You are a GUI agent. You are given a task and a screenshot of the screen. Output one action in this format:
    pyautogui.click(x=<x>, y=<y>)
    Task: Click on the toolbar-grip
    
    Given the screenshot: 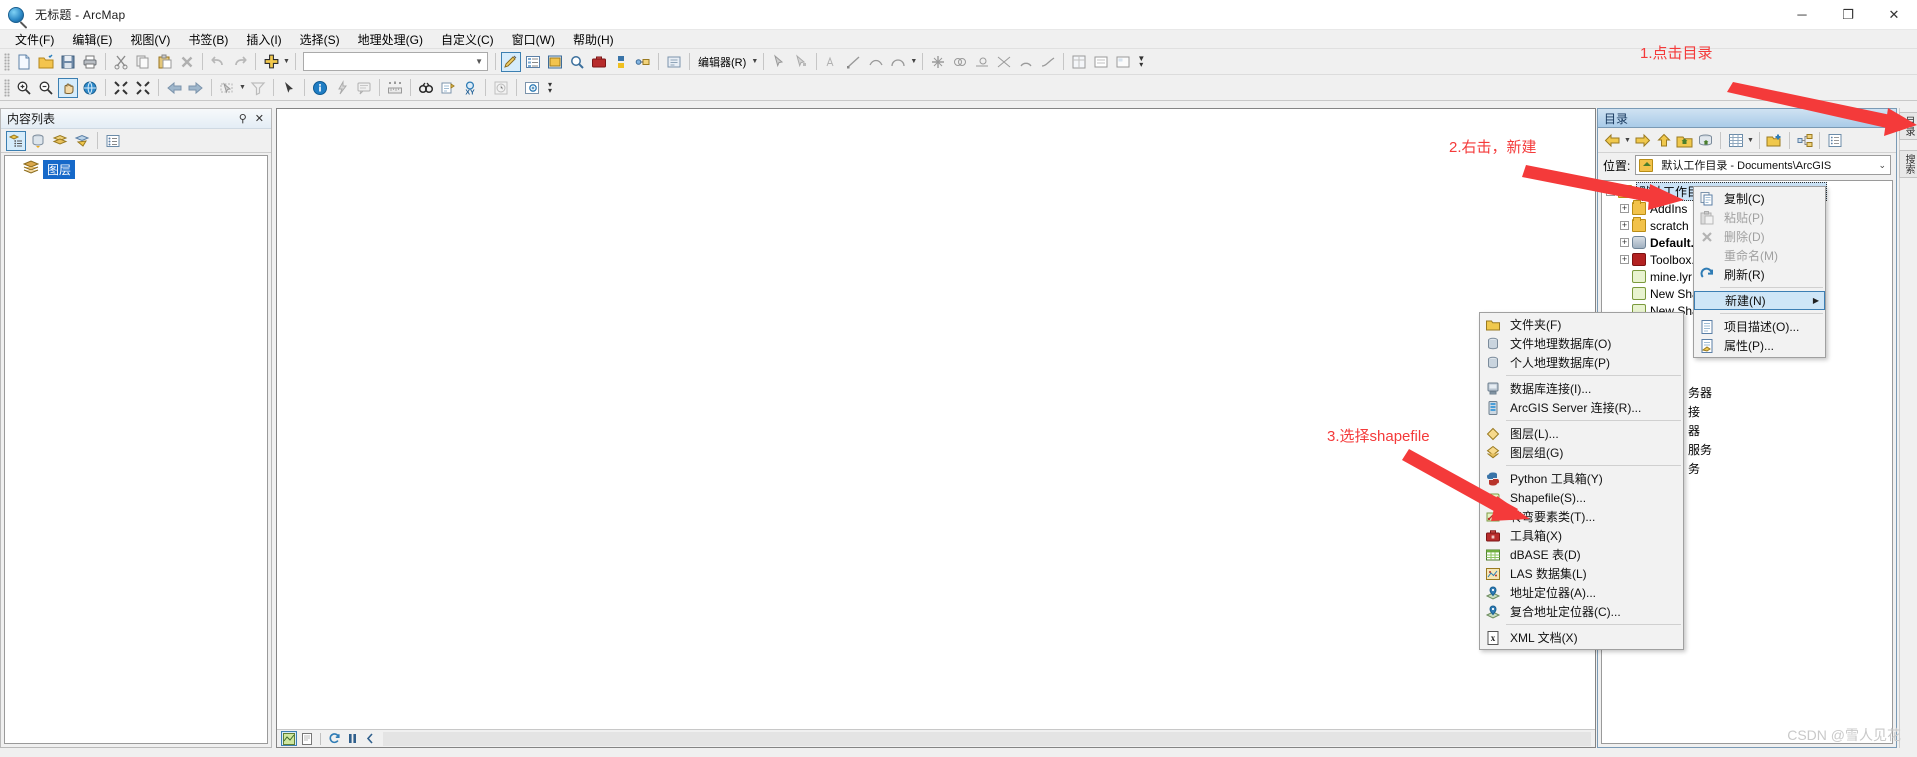 What is the action you would take?
    pyautogui.click(x=7, y=61)
    